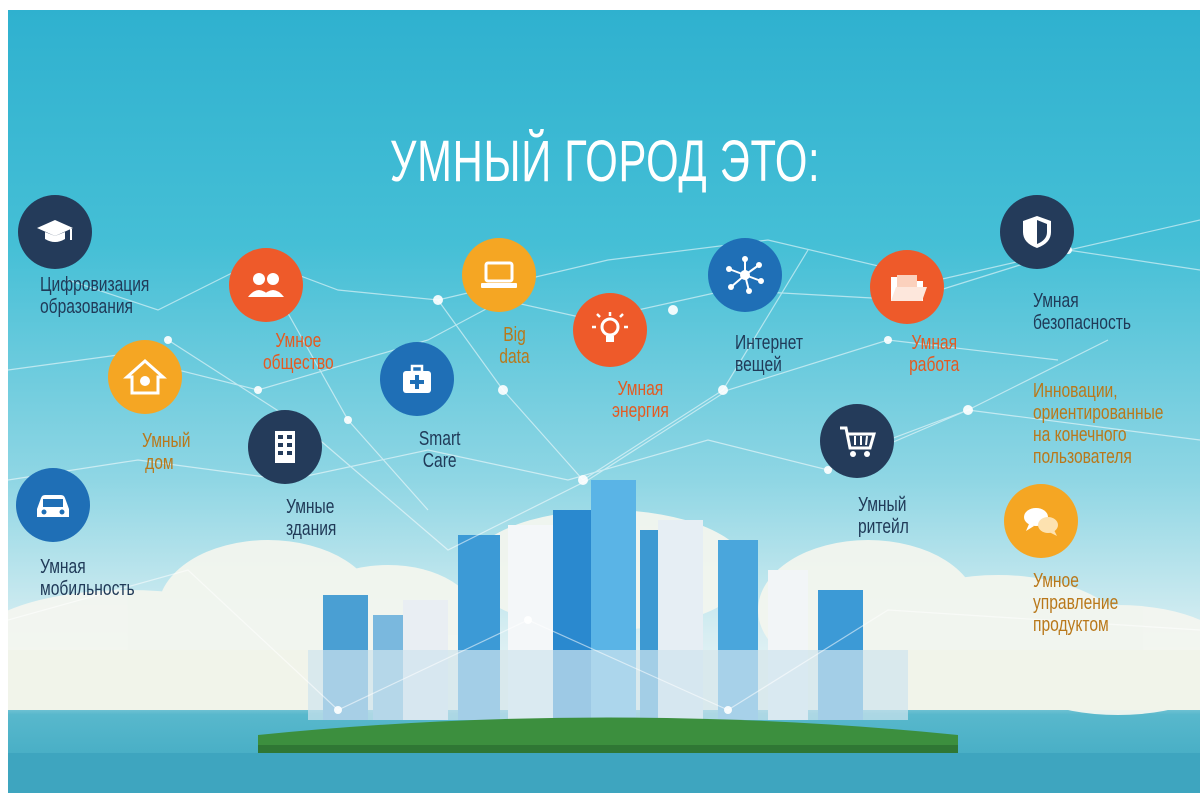  Describe the element at coordinates (95, 296) in the screenshot. I see `label-education: Цифровизация образования` at that location.